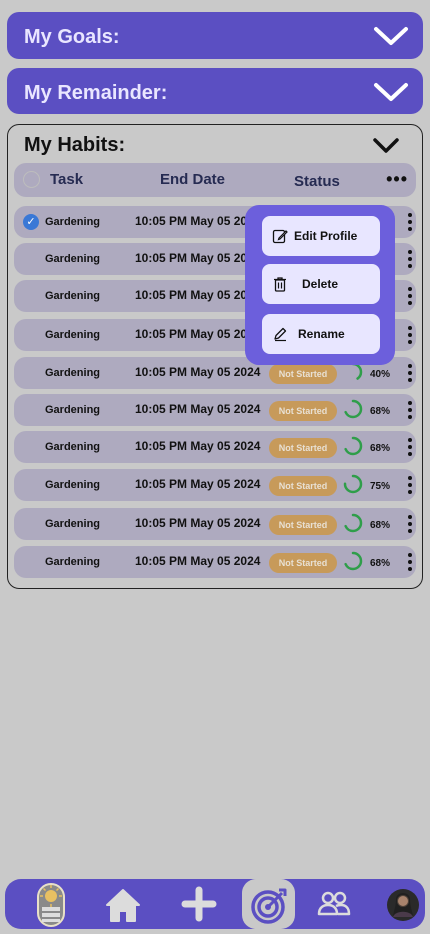 The height and width of the screenshot is (934, 430). What do you see at coordinates (280, 236) in the screenshot?
I see `edit-icon` at bounding box center [280, 236].